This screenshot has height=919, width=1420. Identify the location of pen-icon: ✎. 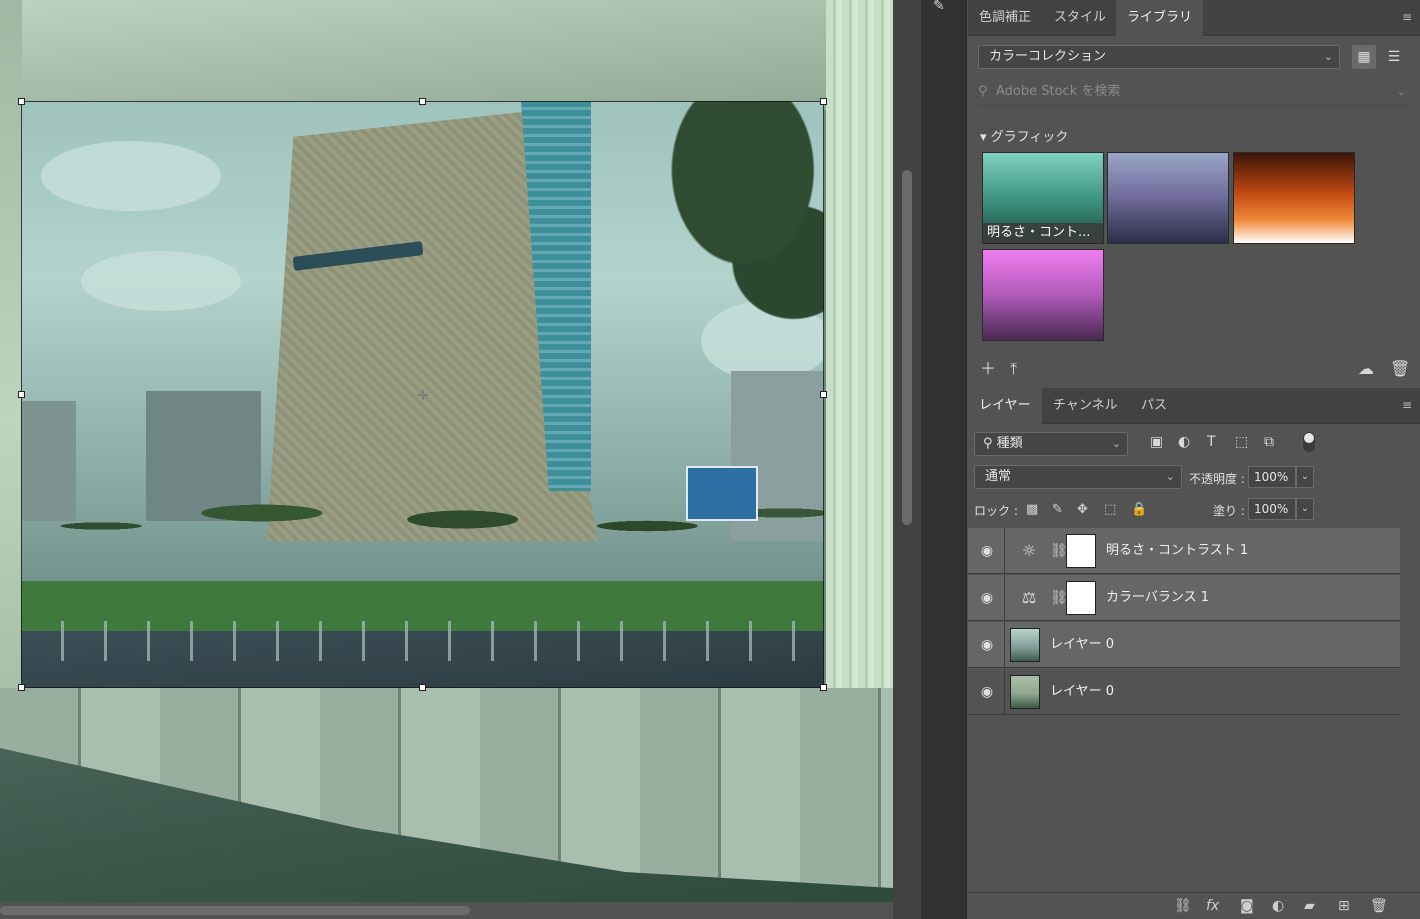
(945, 7).